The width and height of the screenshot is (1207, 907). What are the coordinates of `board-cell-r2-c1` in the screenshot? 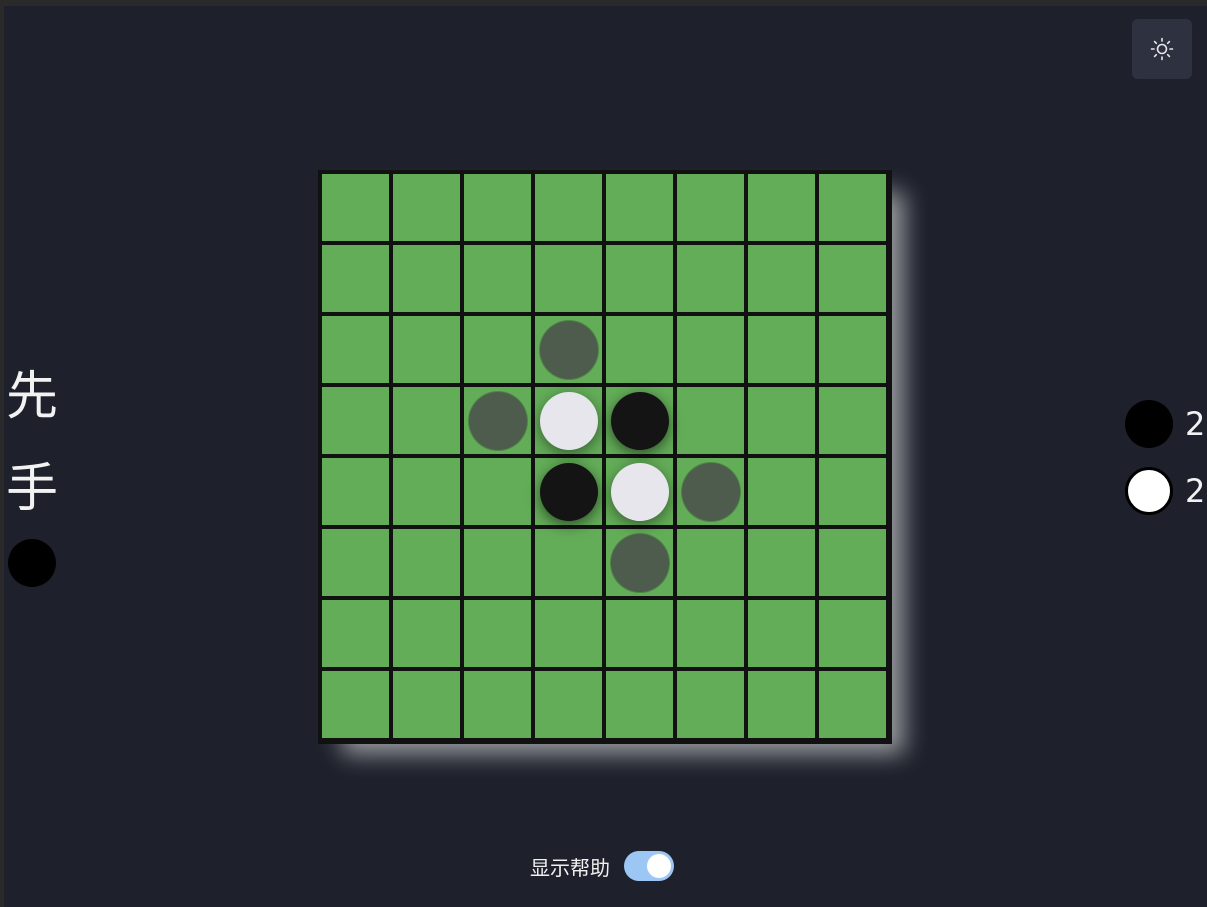 It's located at (426, 349).